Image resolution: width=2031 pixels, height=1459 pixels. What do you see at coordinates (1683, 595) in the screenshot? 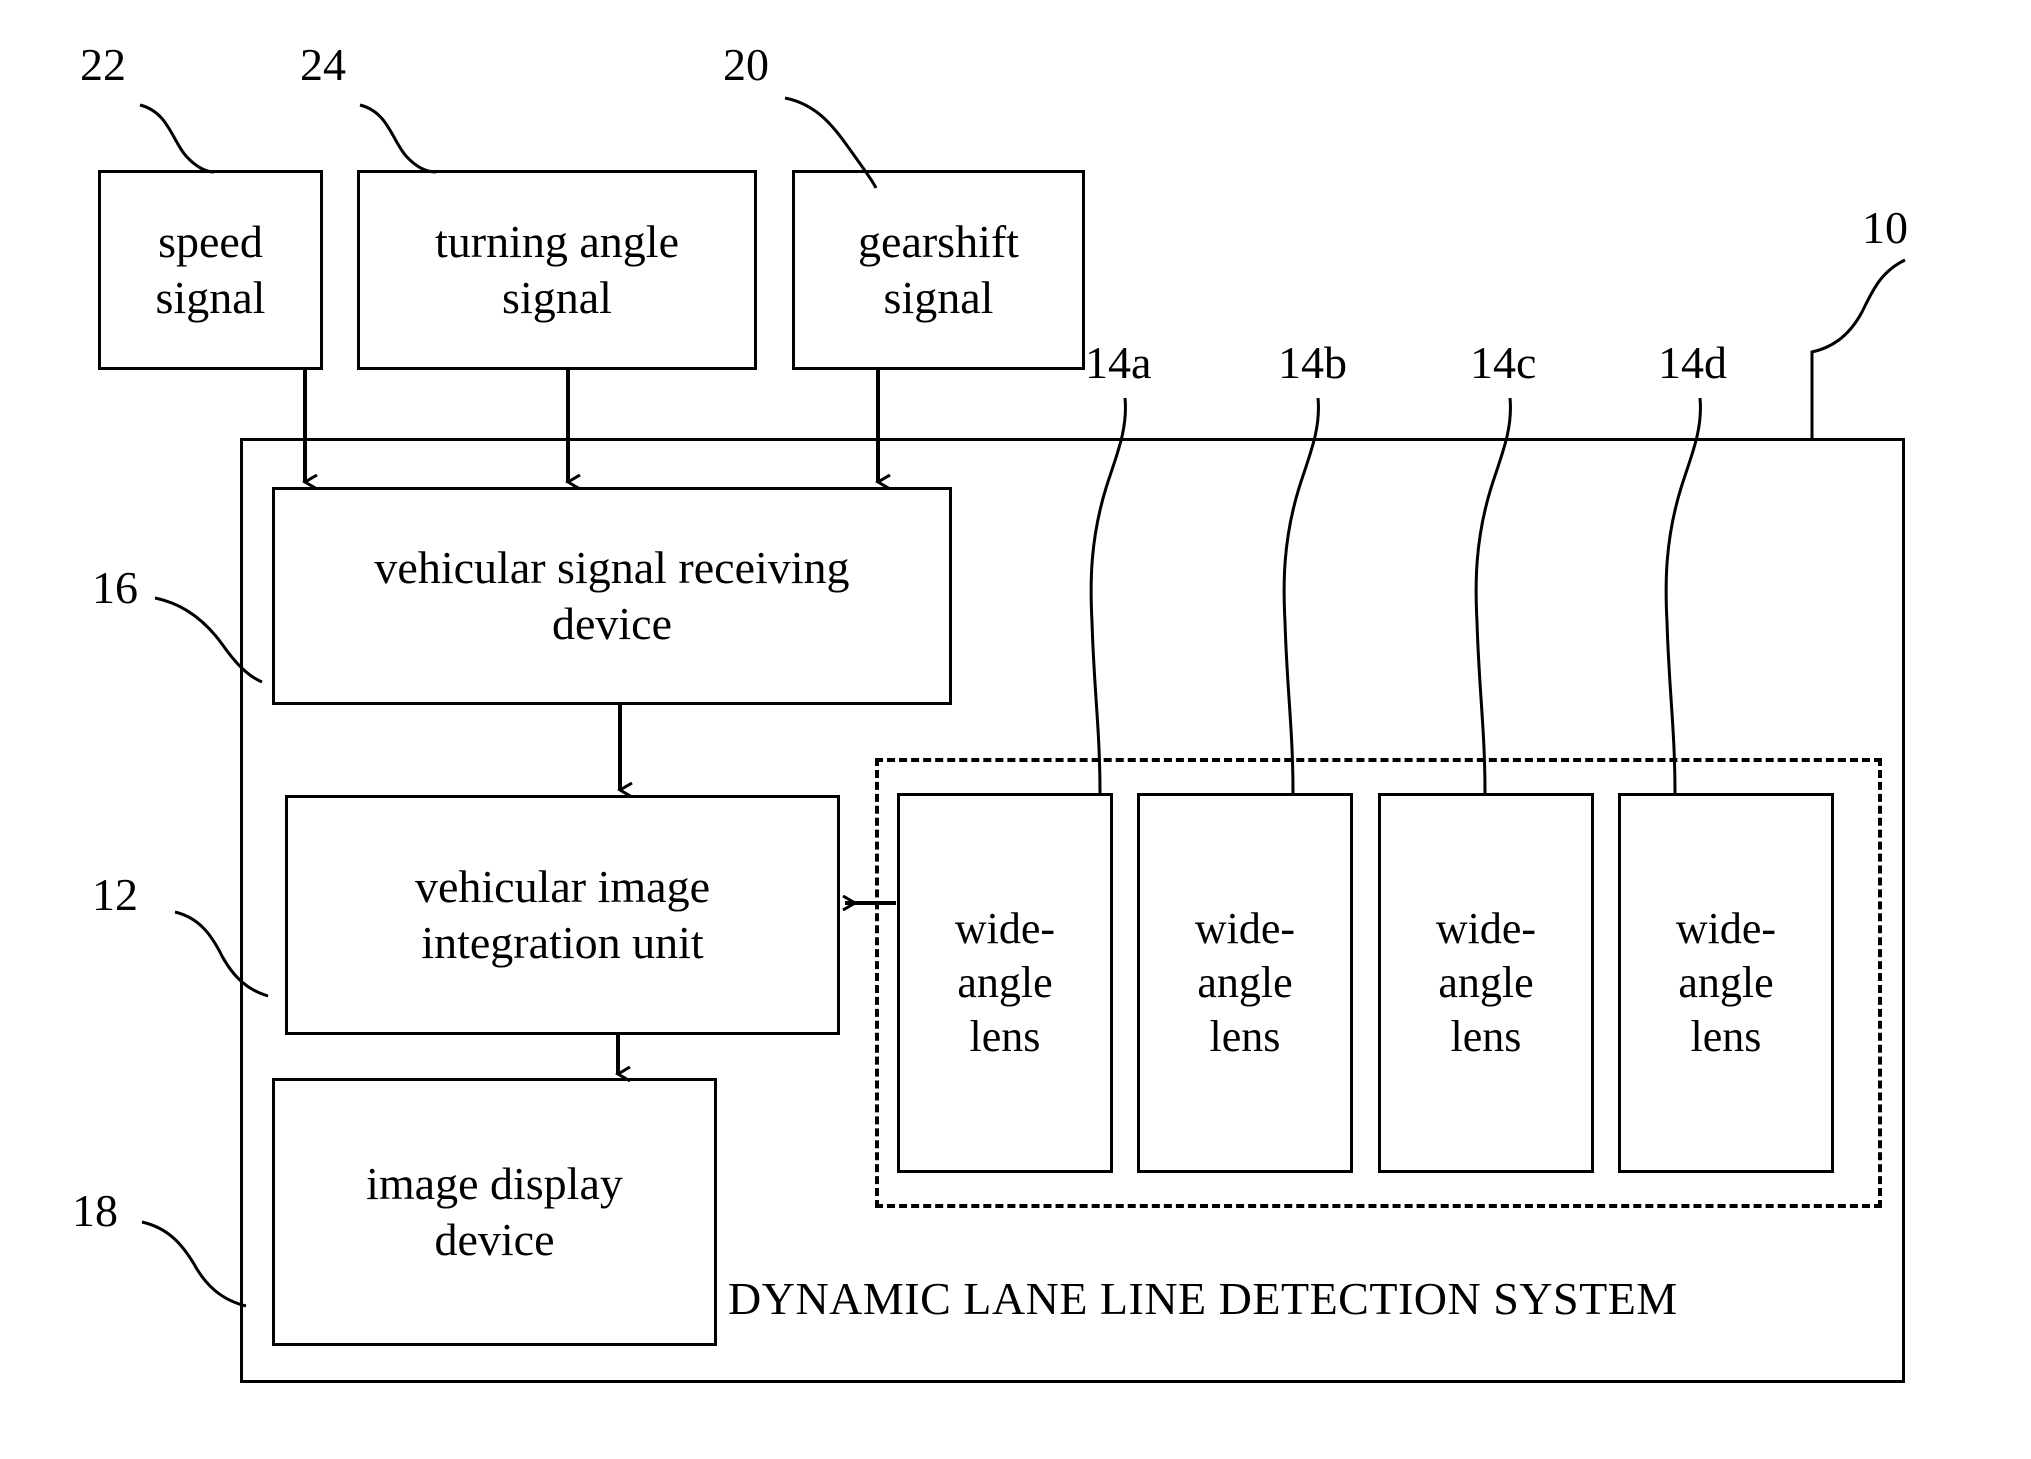
I see `leader-line-14d` at bounding box center [1683, 595].